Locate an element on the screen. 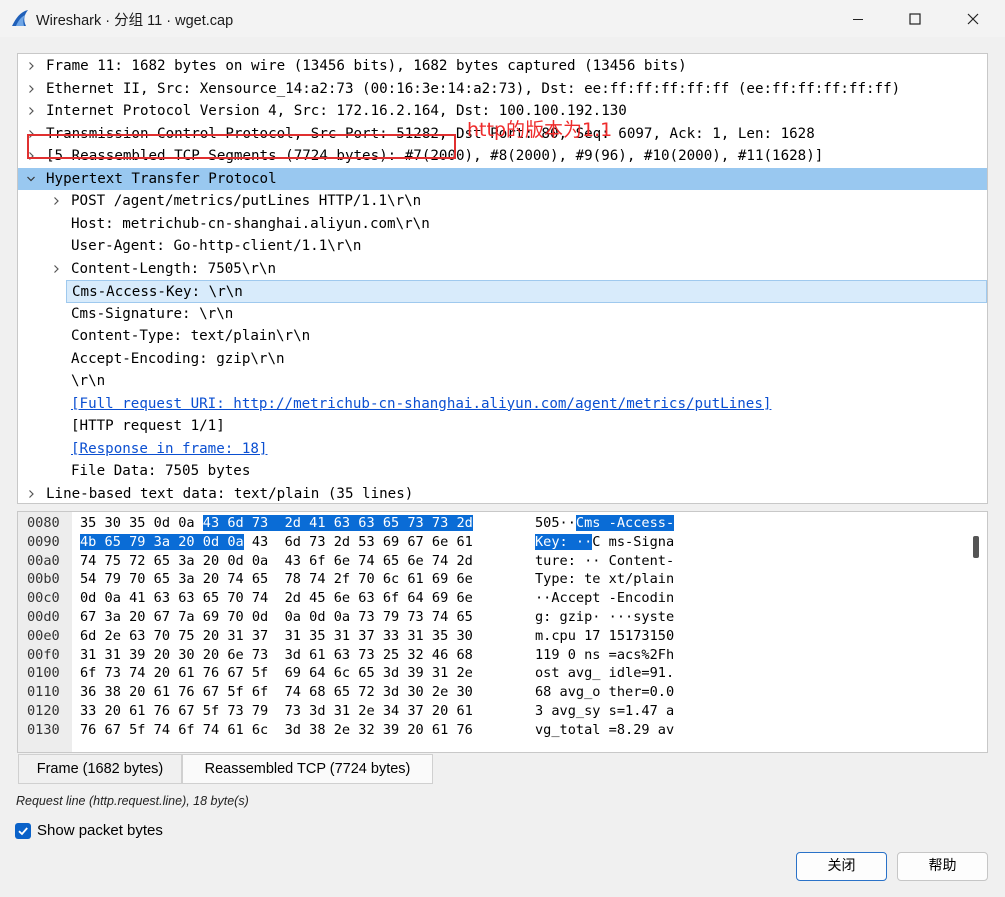 This screenshot has height=897, width=1005. tree-row-label: \r\n is located at coordinates (88, 381).